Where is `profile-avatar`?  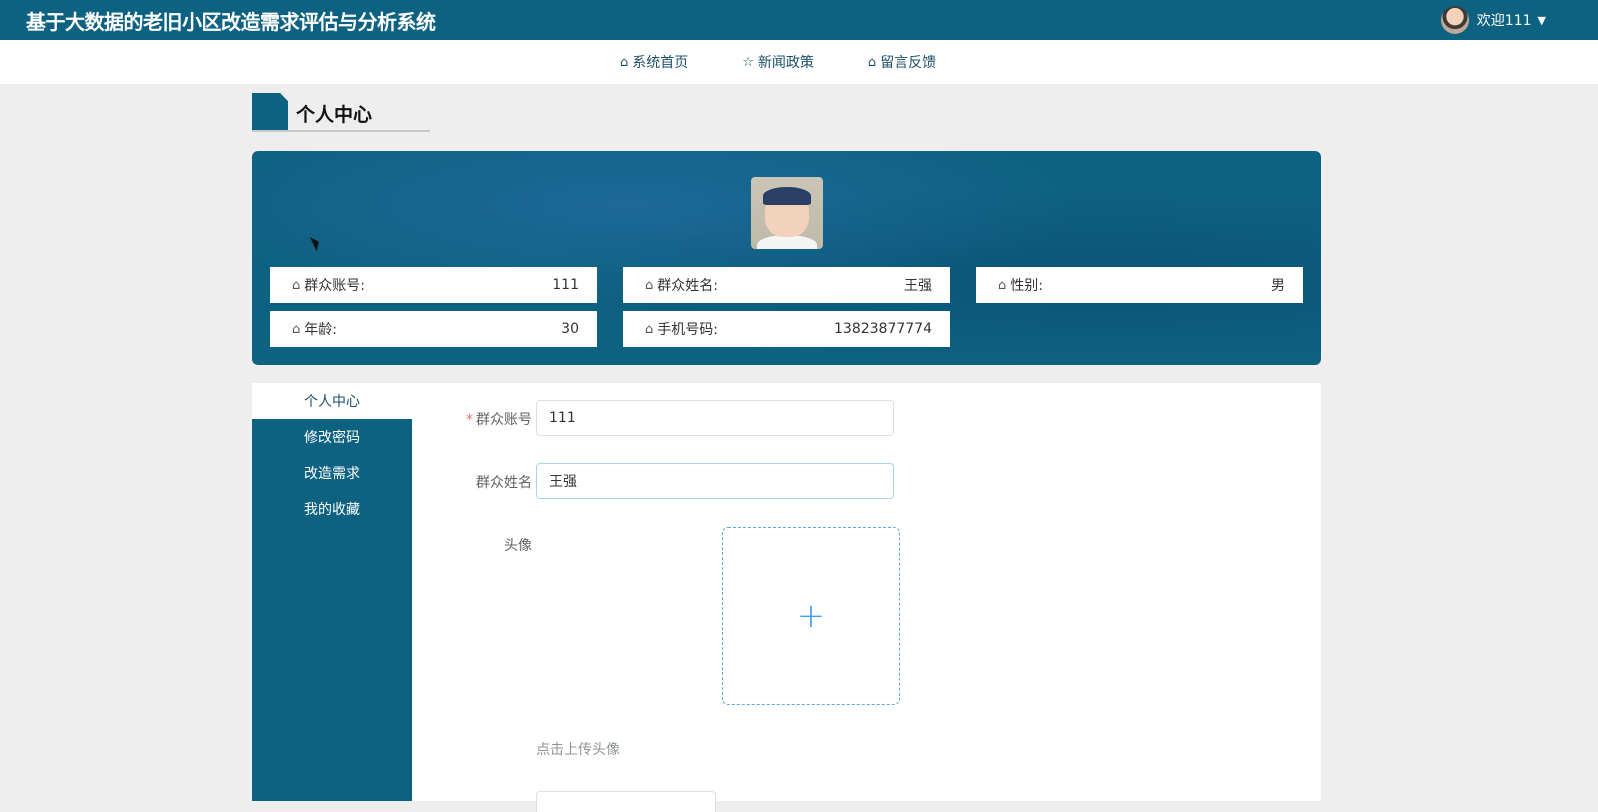
profile-avatar is located at coordinates (787, 213).